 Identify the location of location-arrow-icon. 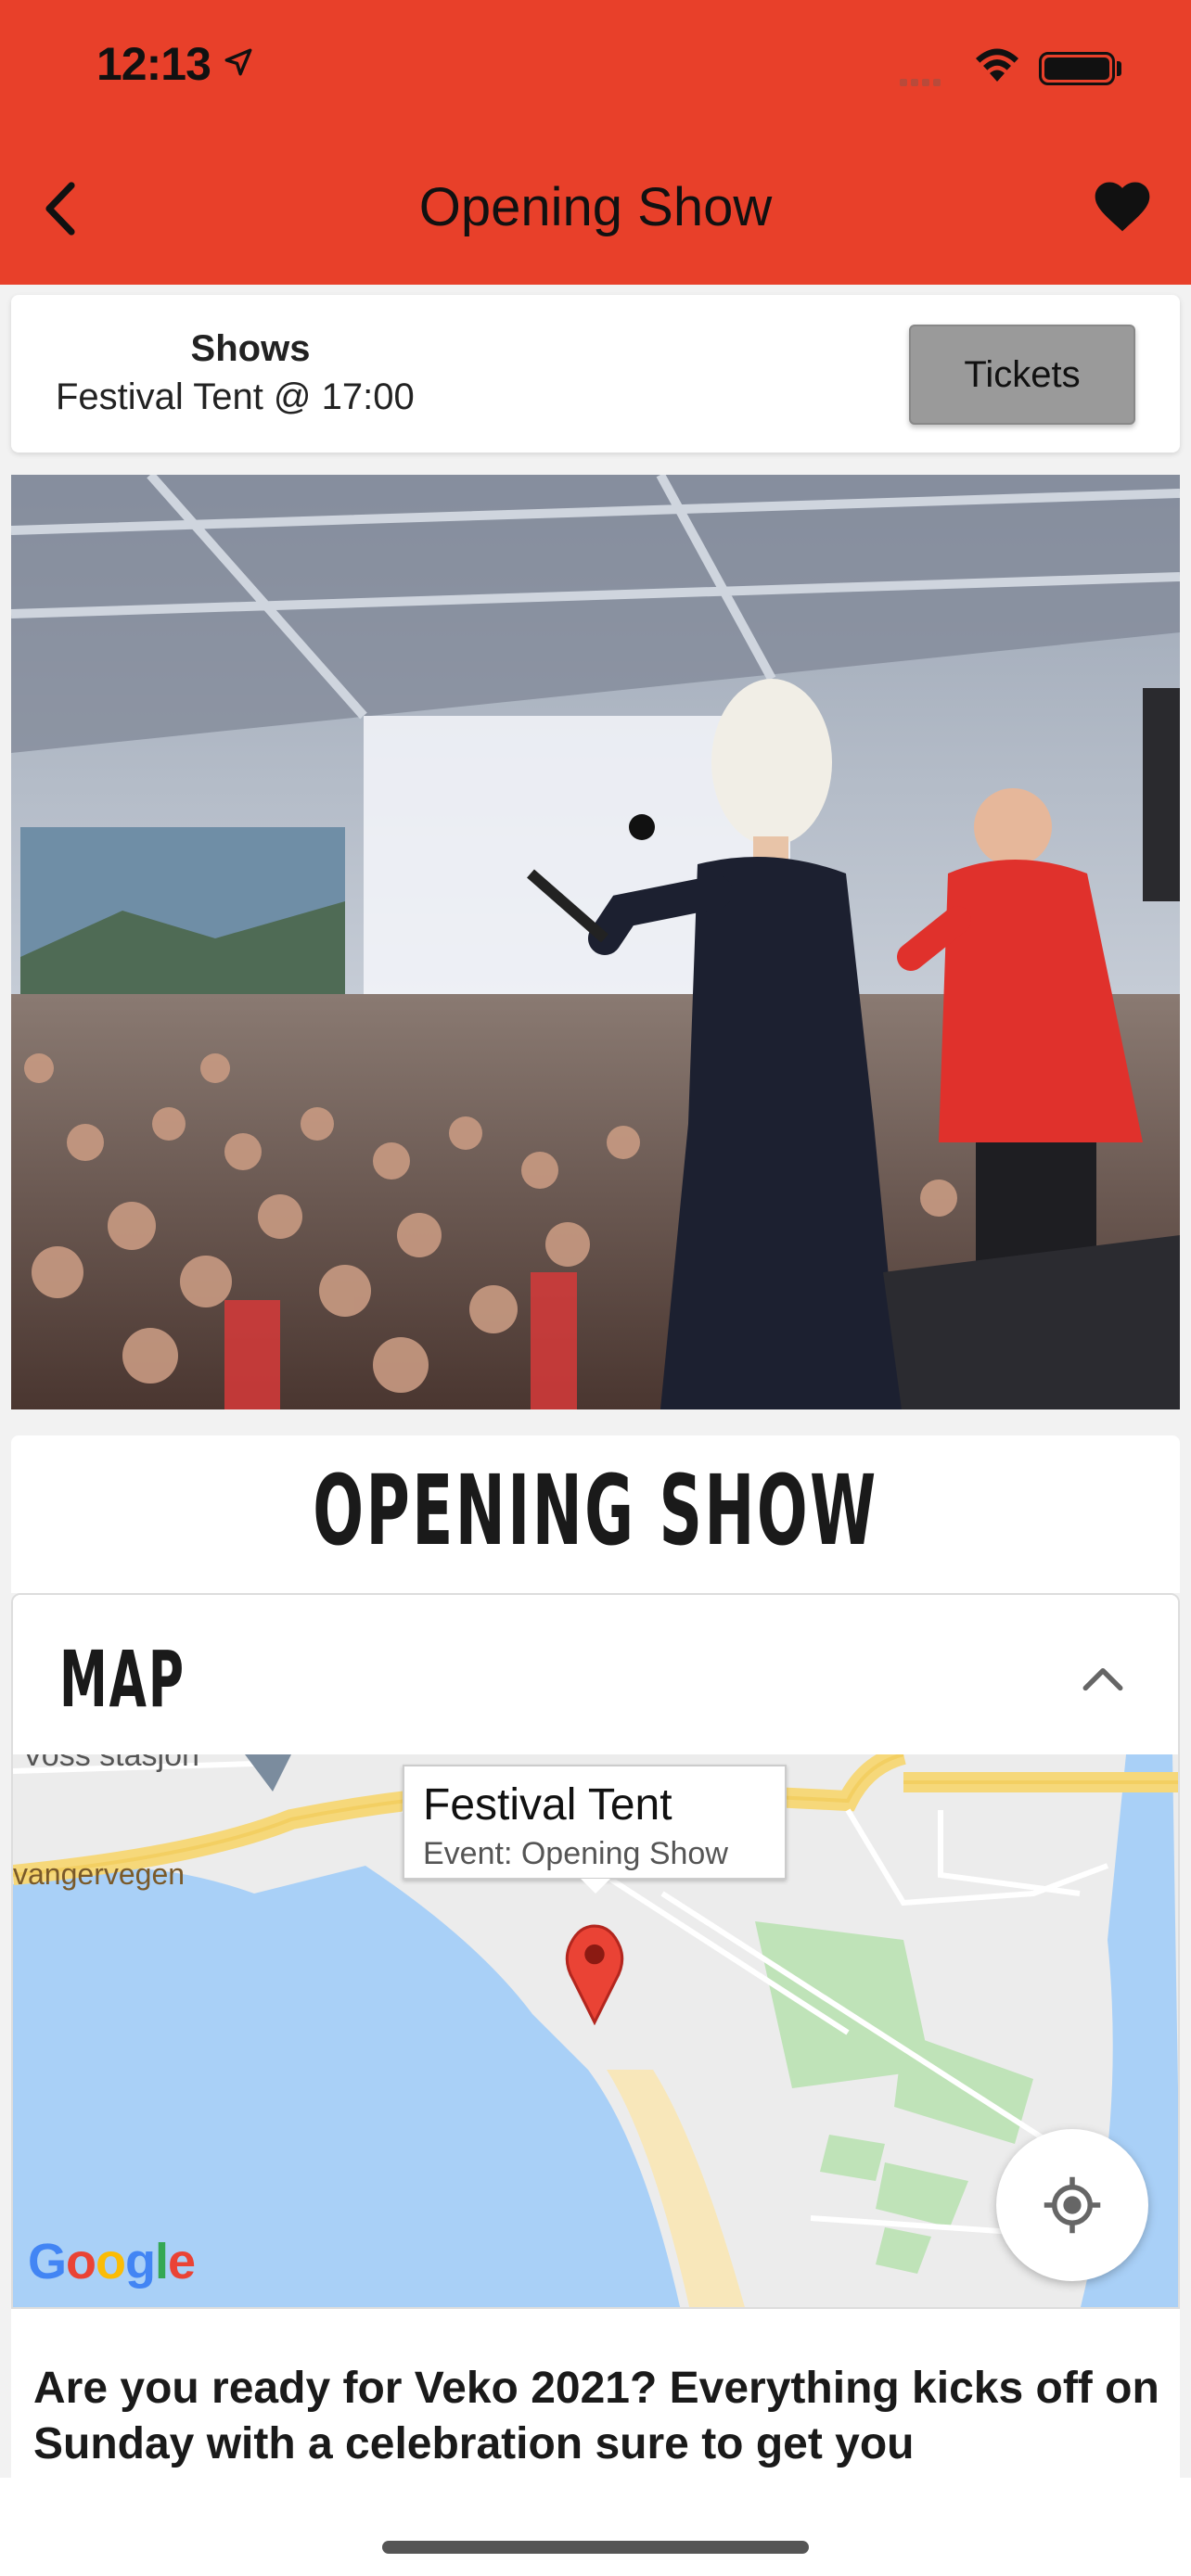
(238, 62).